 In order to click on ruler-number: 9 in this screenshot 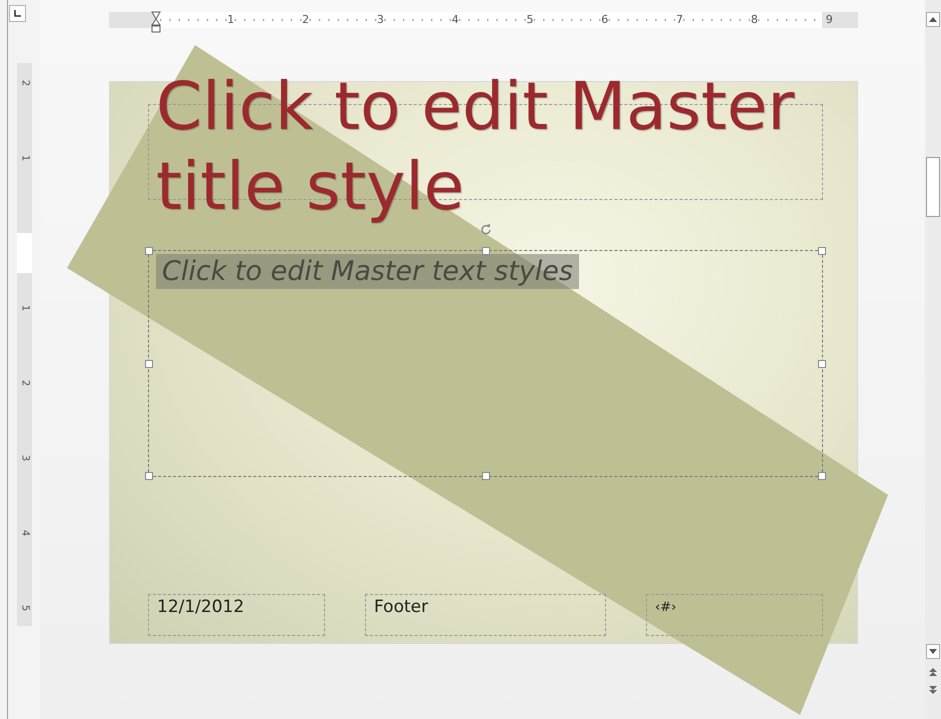, I will do `click(829, 19)`.